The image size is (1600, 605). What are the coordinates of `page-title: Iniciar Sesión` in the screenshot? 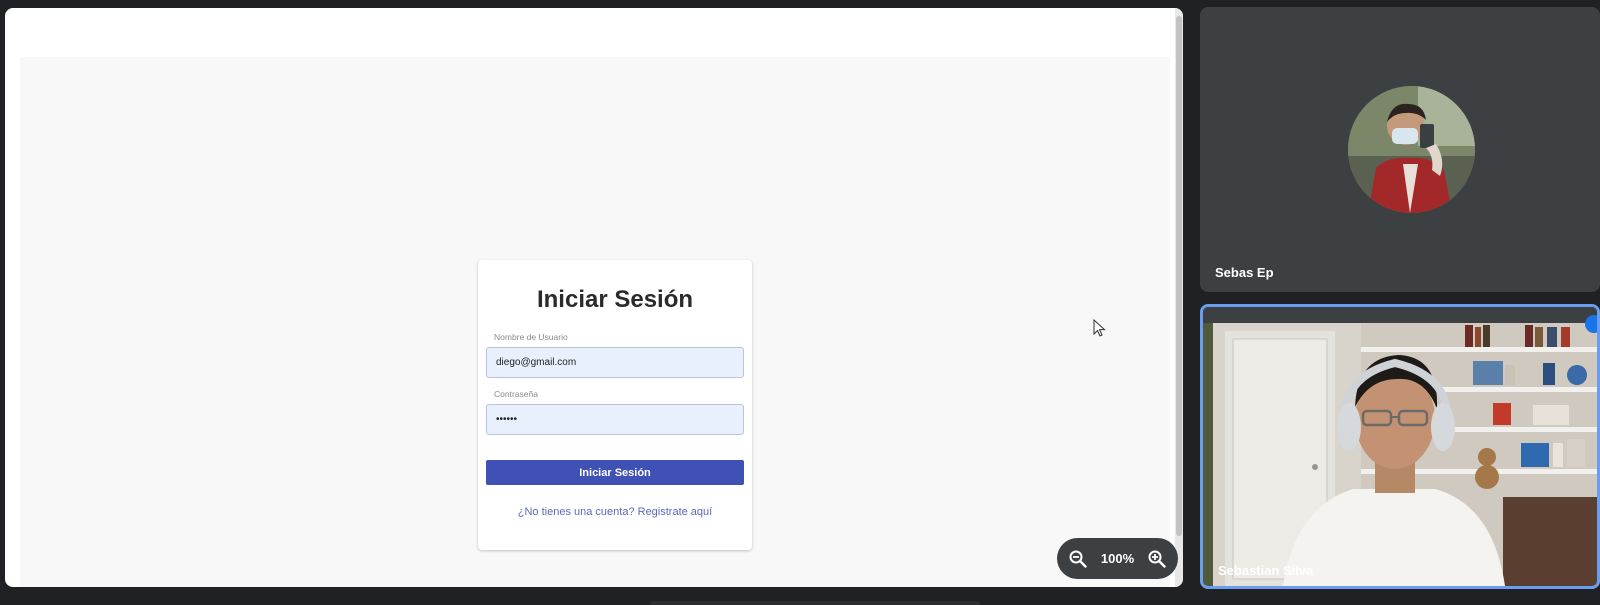 It's located at (615, 299).